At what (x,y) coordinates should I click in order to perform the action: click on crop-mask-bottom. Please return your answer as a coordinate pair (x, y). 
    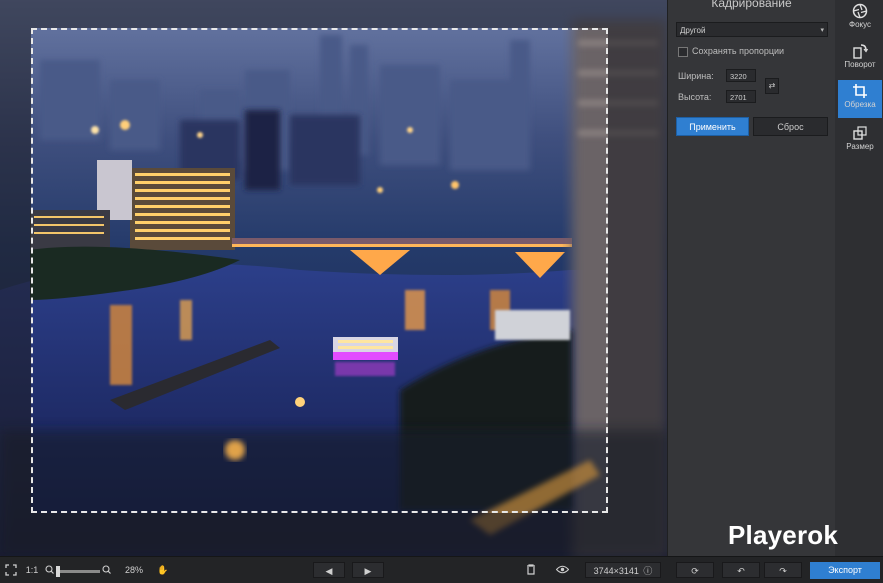
    Looking at the image, I should click on (333, 534).